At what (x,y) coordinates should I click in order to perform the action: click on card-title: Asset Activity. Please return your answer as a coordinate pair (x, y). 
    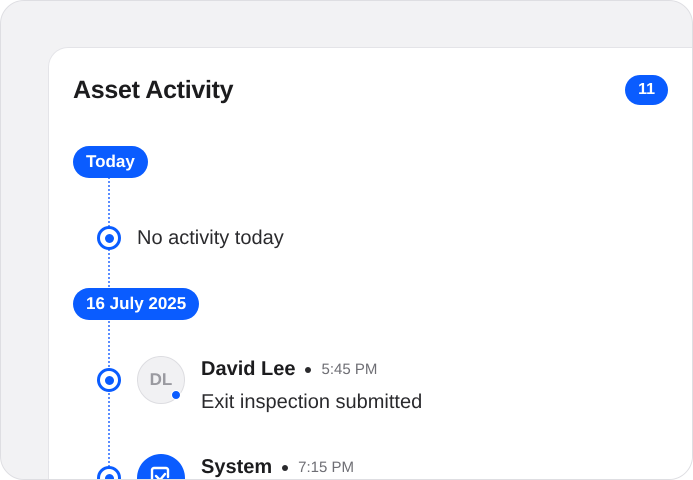
    Looking at the image, I should click on (153, 90).